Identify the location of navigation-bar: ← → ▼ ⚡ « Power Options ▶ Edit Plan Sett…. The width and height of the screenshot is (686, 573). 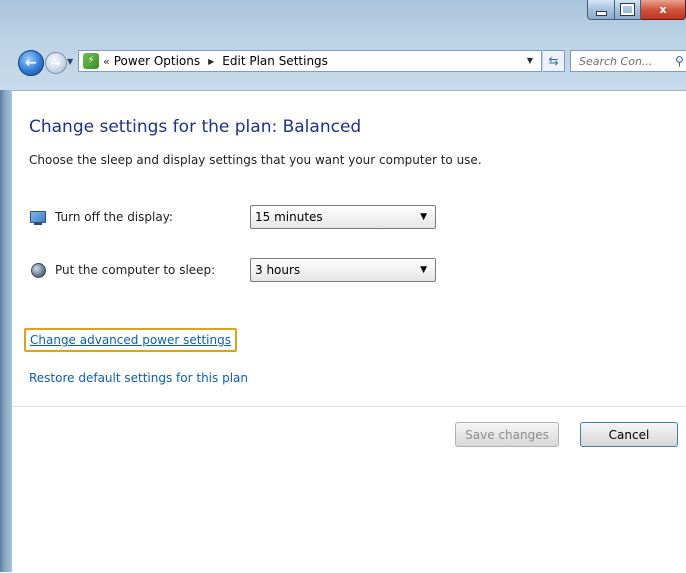
(343, 61).